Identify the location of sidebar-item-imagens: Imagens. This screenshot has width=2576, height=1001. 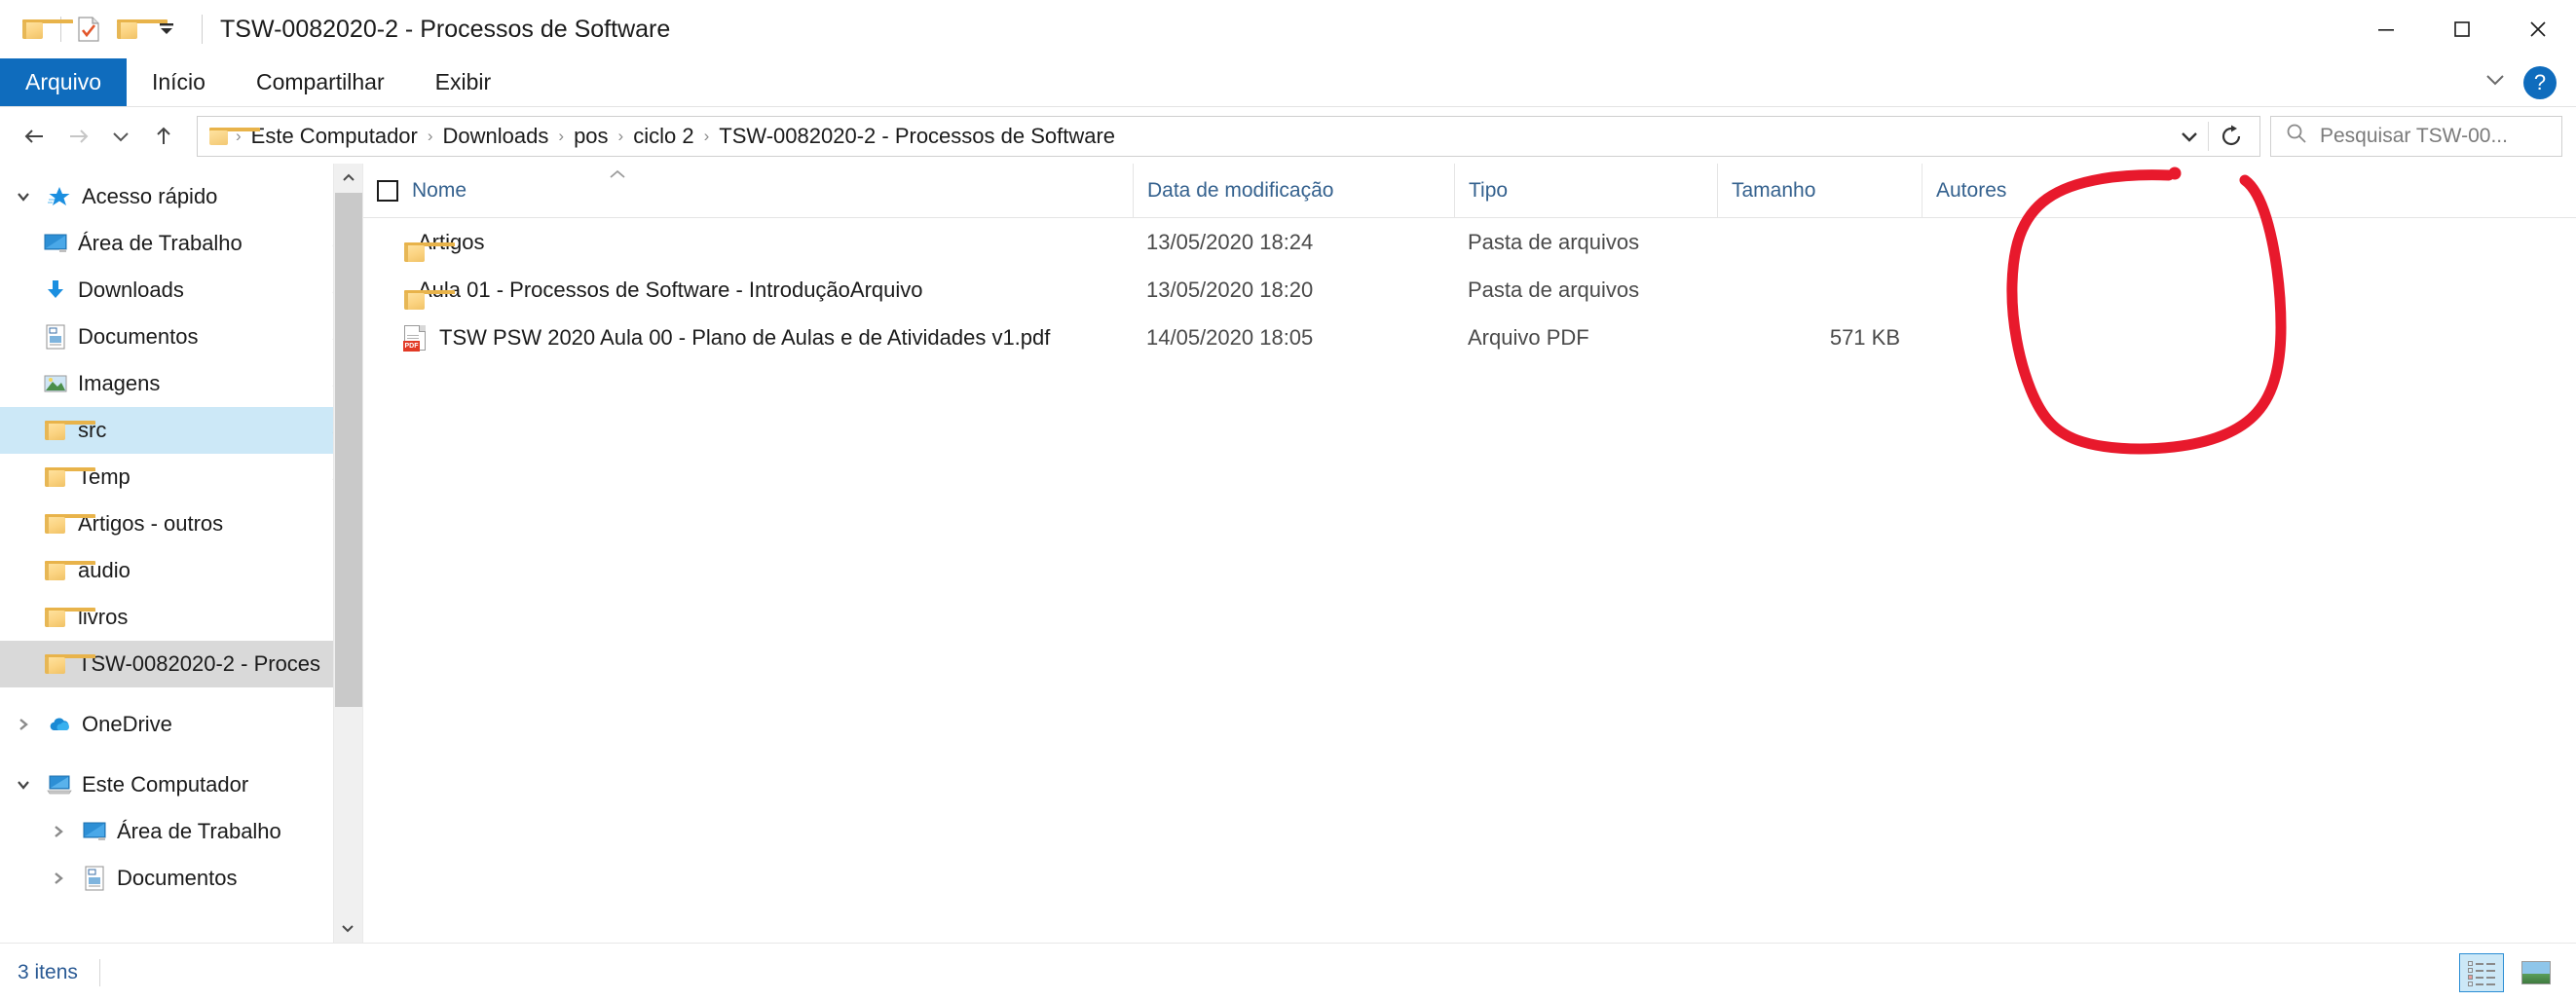
(181, 383).